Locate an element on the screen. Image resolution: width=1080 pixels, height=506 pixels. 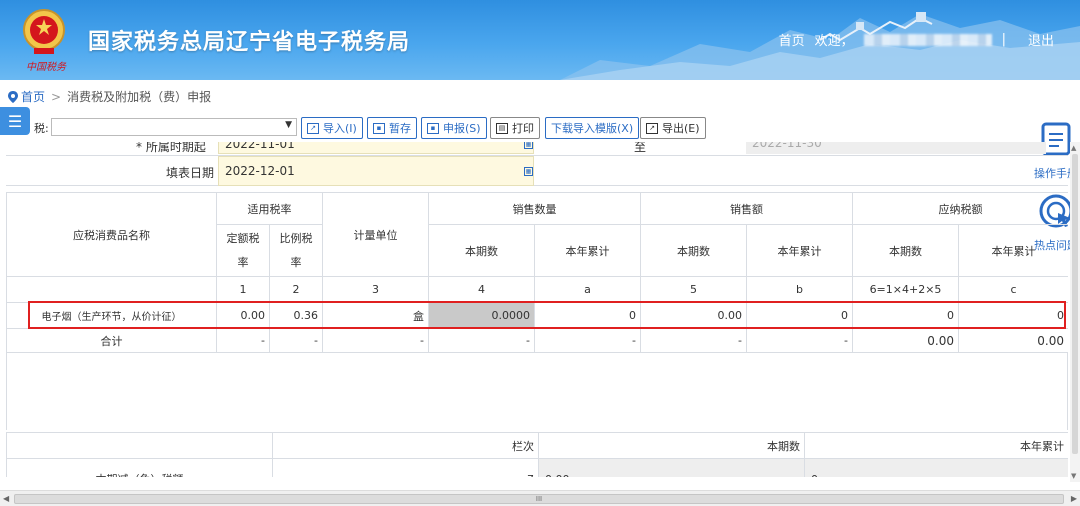
total-amount-ytd: - is located at coordinates (799, 340).